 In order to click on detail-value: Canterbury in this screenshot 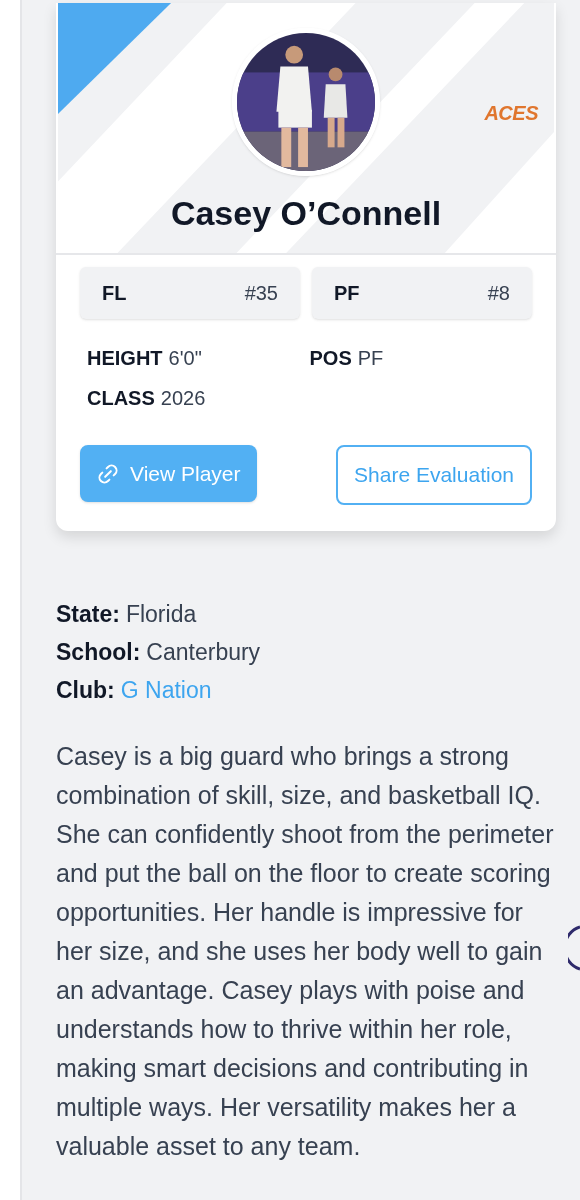, I will do `click(203, 652)`.